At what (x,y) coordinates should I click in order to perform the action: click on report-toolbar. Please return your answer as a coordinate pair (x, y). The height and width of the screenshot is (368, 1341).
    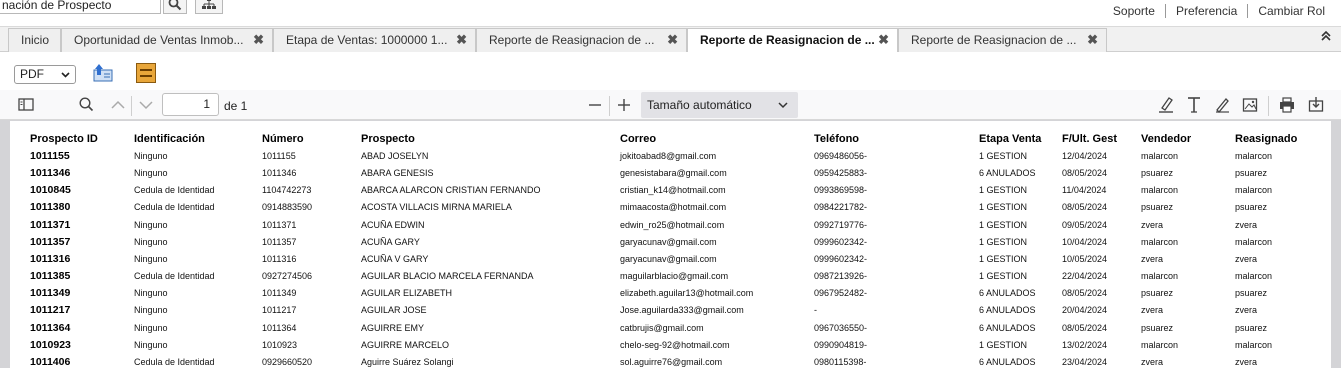
    Looking at the image, I should click on (670, 71).